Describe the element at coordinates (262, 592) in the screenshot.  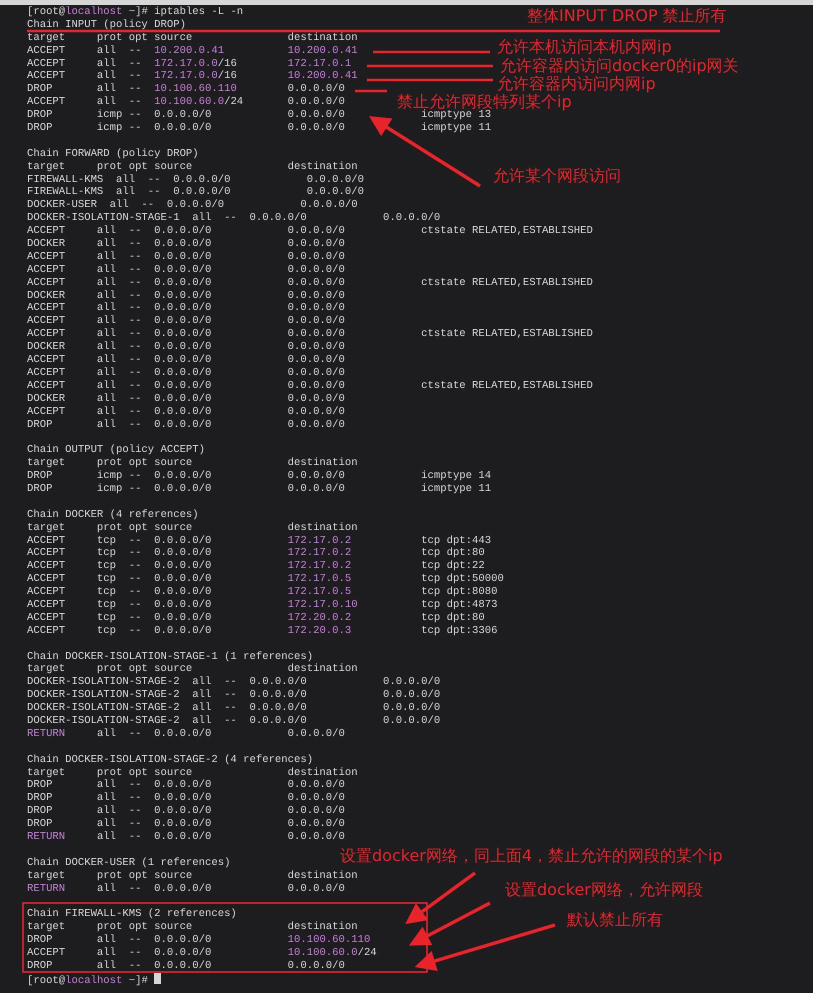
I see `output-line: ACCEPT tcp -- 0.0.0.0/0 172.17.0.5 tcp dpt:8080` at that location.